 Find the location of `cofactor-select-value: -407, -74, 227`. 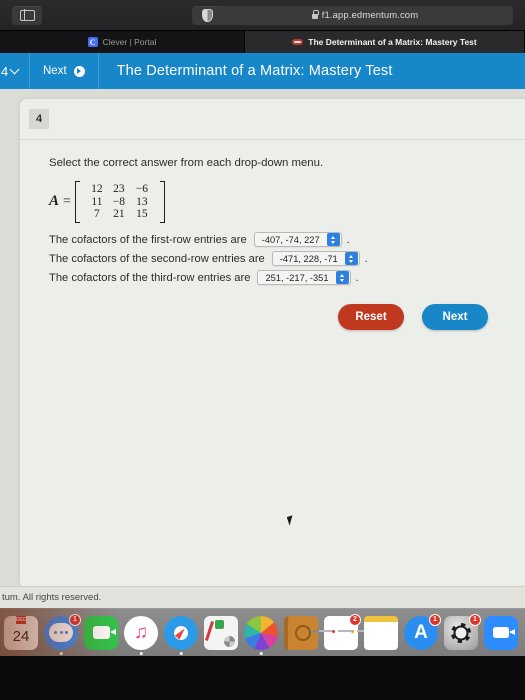

cofactor-select-value: -407, -74, 227 is located at coordinates (290, 239).